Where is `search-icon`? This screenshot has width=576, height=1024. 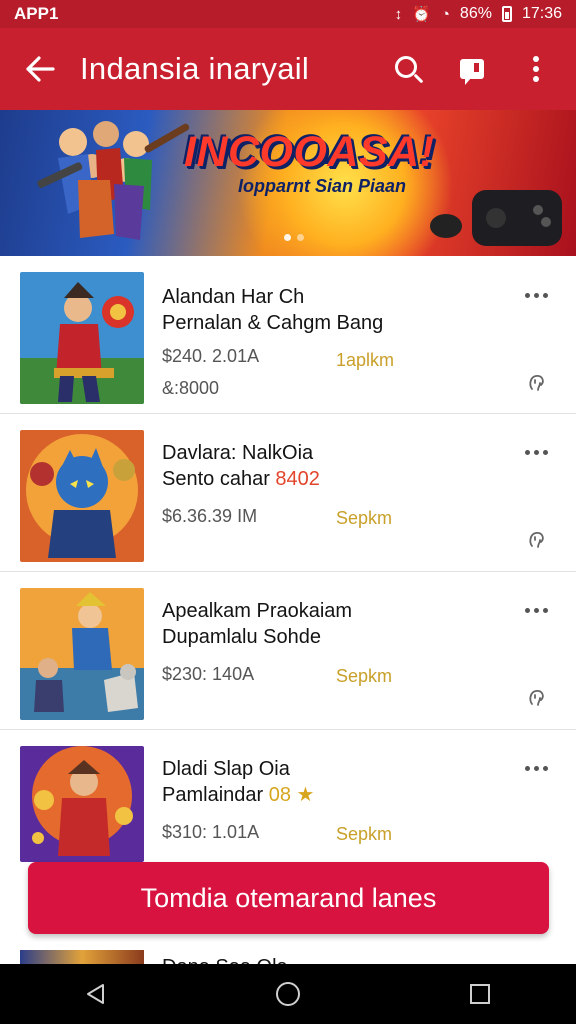 search-icon is located at coordinates (406, 67).